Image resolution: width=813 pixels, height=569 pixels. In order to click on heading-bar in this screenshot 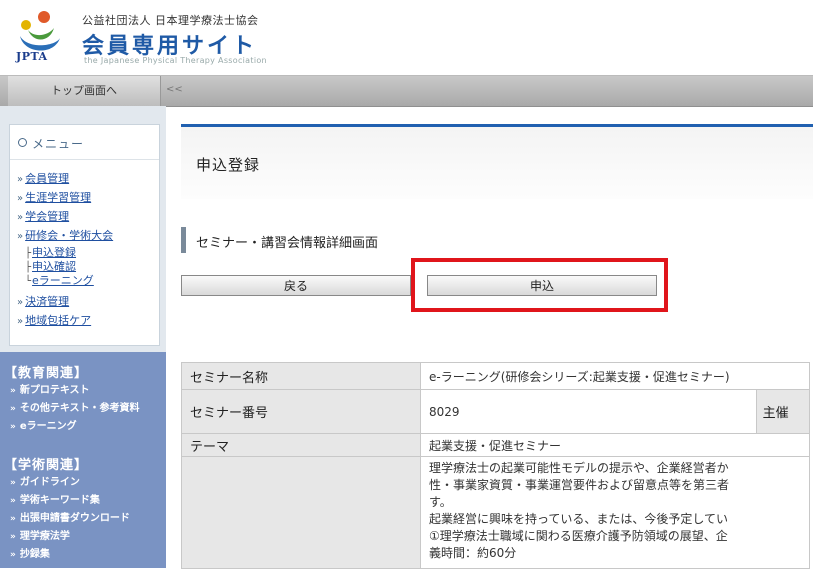, I will do `click(183, 240)`.